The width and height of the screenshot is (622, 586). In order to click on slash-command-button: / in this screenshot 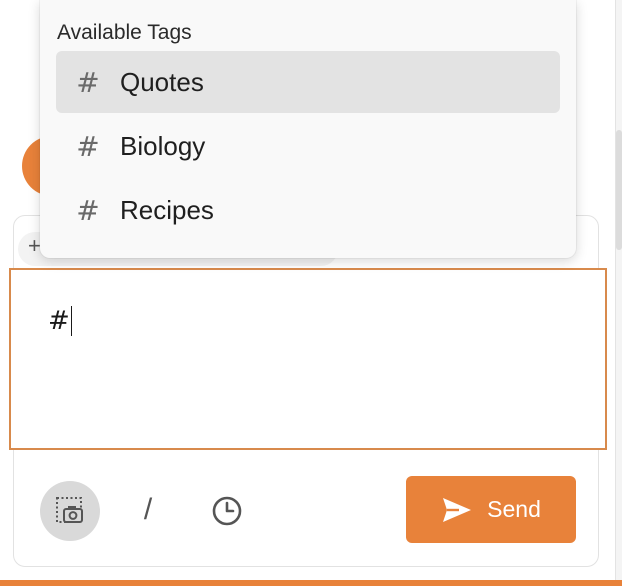, I will do `click(148, 510)`.